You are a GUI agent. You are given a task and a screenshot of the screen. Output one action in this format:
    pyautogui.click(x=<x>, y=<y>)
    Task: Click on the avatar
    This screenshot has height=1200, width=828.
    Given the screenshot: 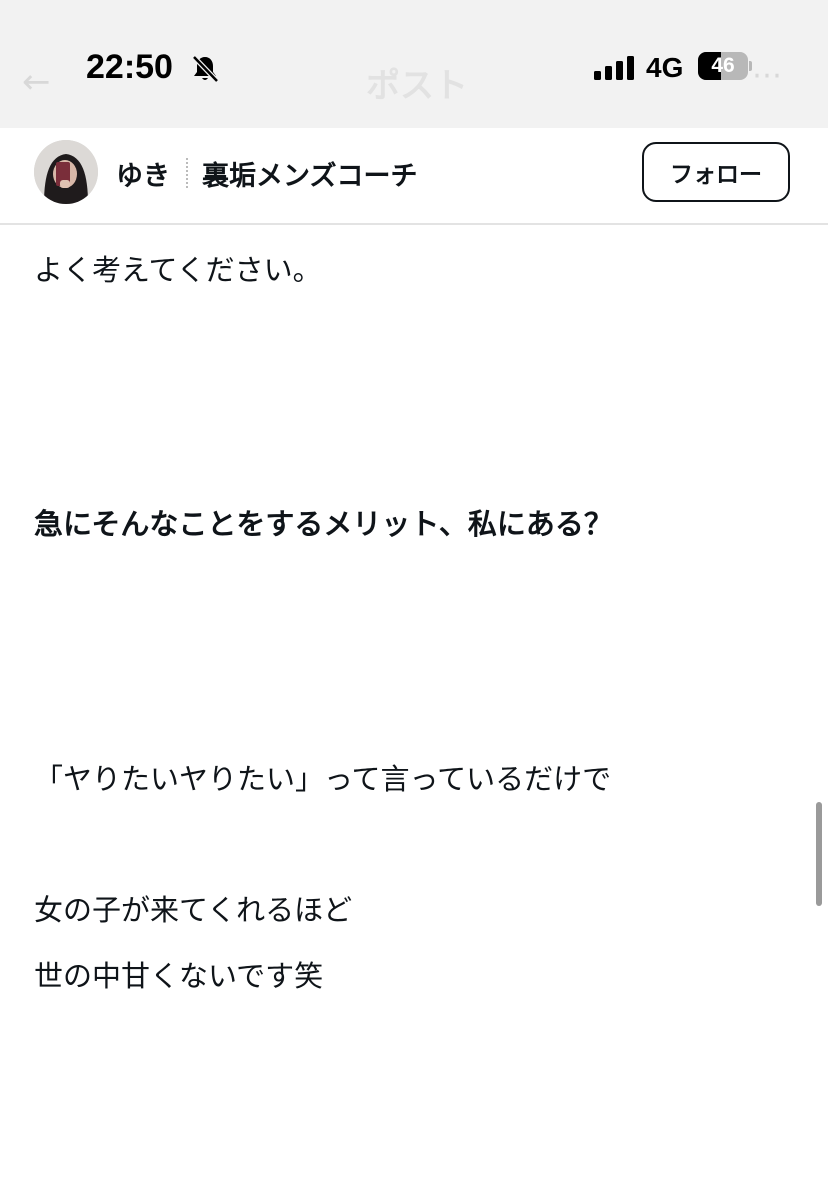 What is the action you would take?
    pyautogui.click(x=66, y=172)
    